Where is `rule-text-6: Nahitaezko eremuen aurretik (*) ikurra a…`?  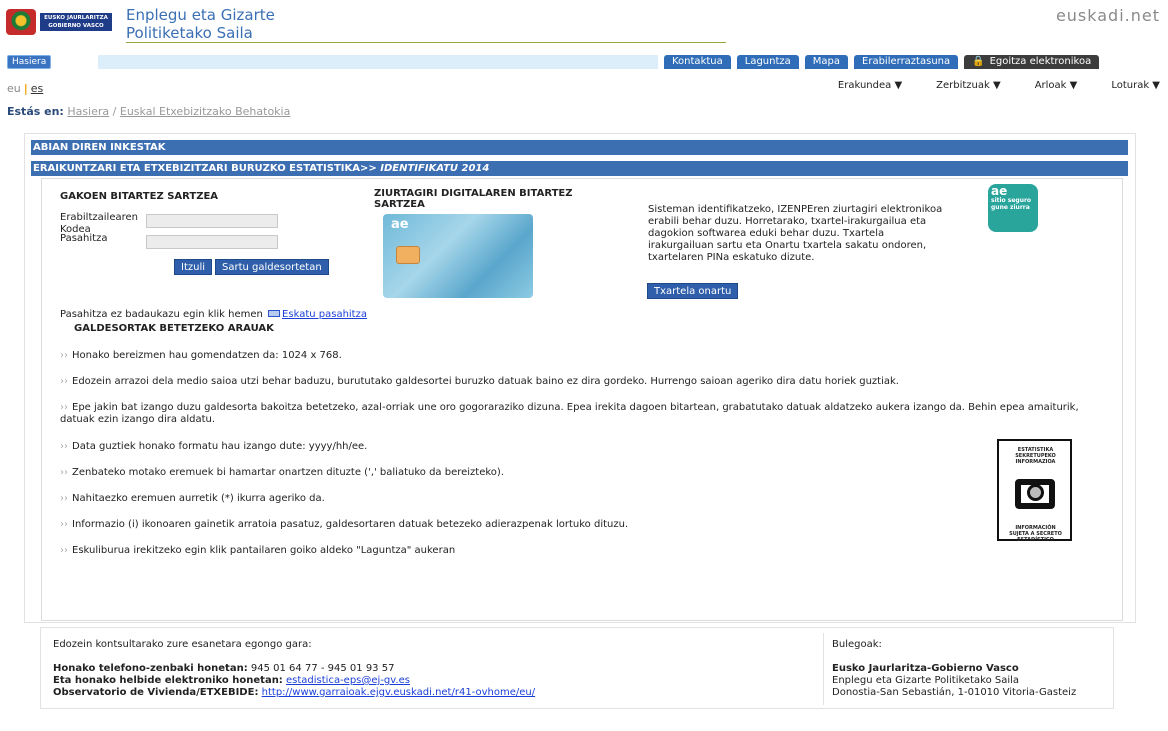
rule-text-6: Nahitaezko eremuen aurretik (*) ikurra a… is located at coordinates (198, 498).